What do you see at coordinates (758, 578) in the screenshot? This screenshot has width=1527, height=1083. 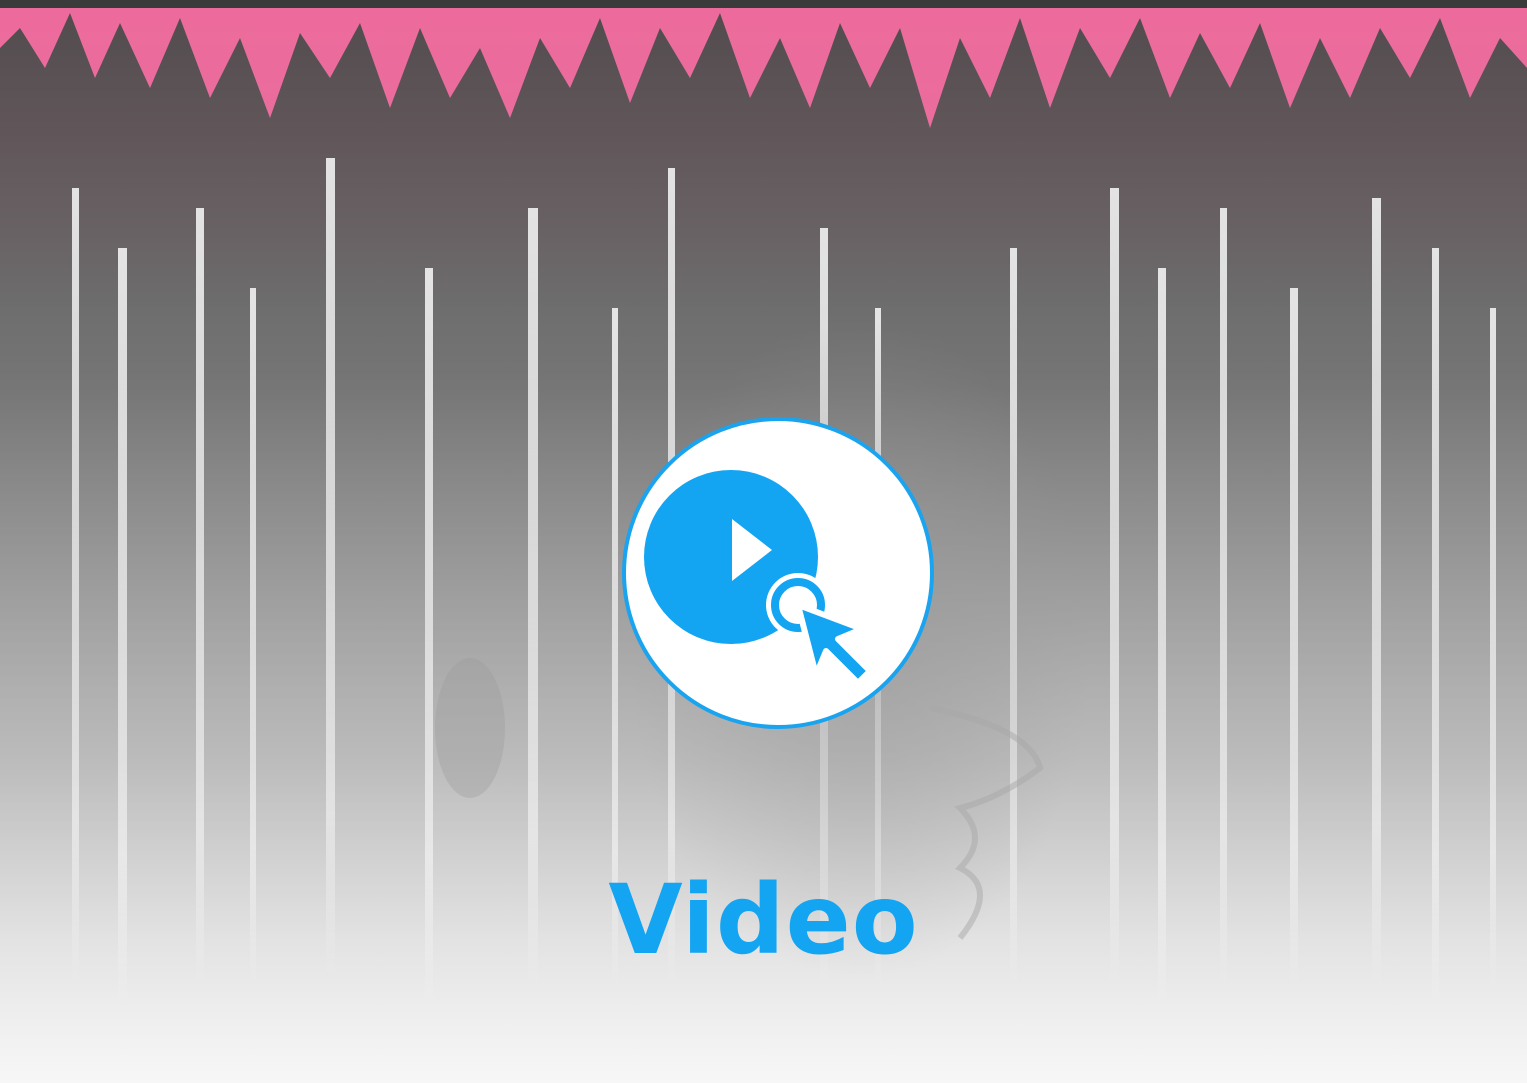 I see `play-cursor-icon` at bounding box center [758, 578].